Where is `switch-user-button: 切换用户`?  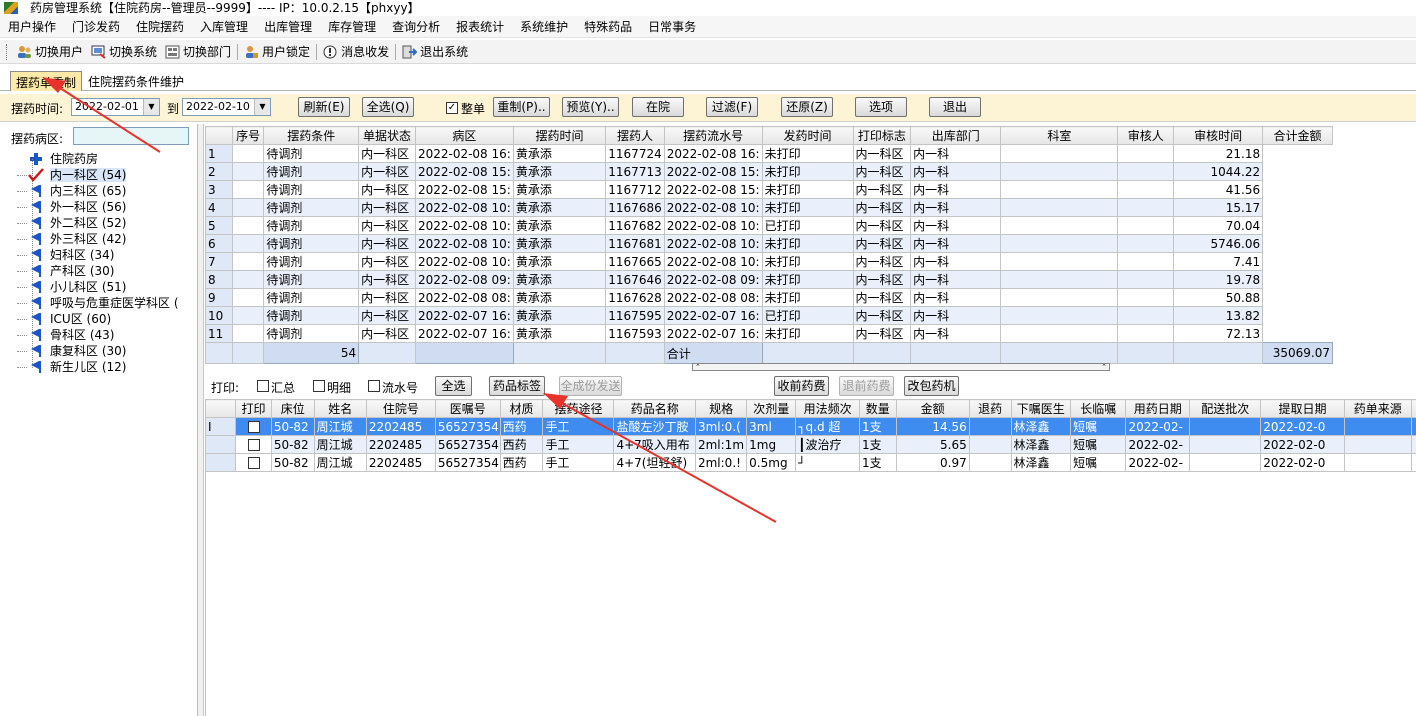 switch-user-button: 切换用户 is located at coordinates (50, 52).